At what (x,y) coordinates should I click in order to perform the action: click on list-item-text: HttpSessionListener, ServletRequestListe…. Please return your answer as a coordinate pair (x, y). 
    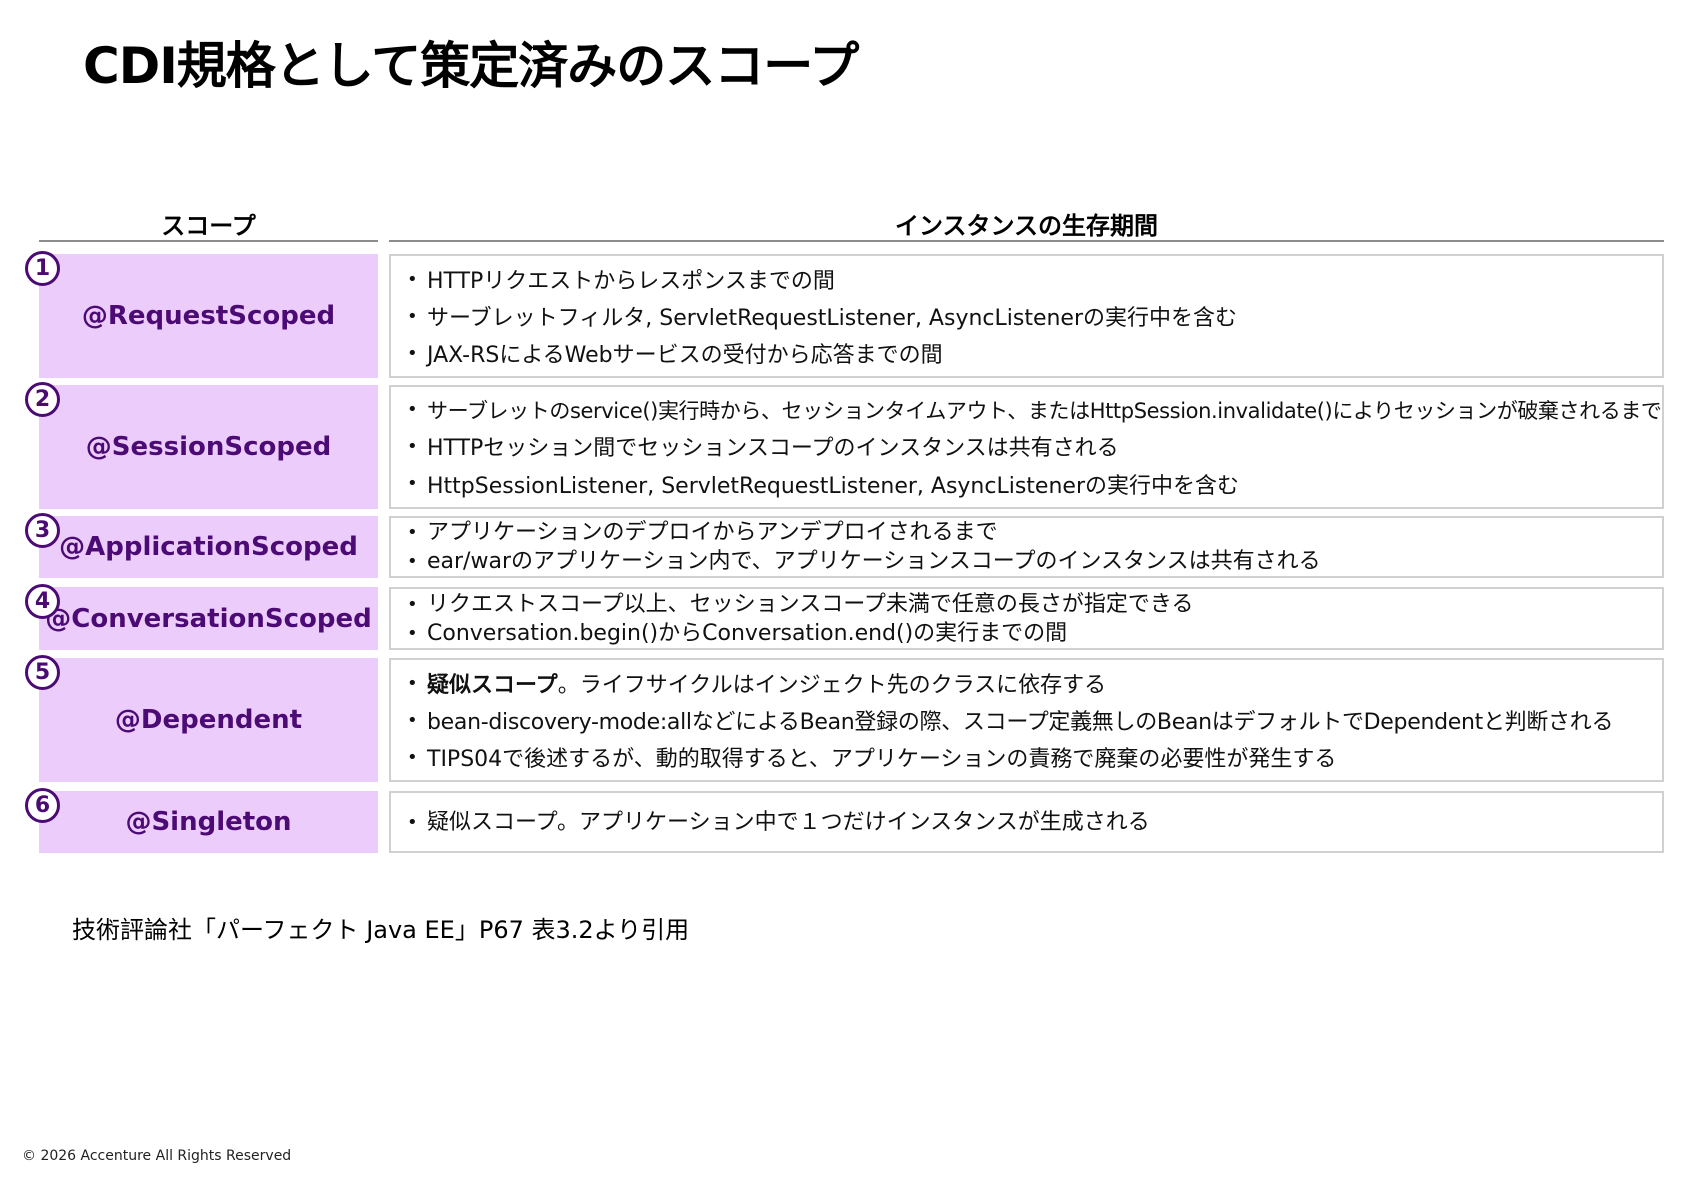
    Looking at the image, I should click on (833, 486).